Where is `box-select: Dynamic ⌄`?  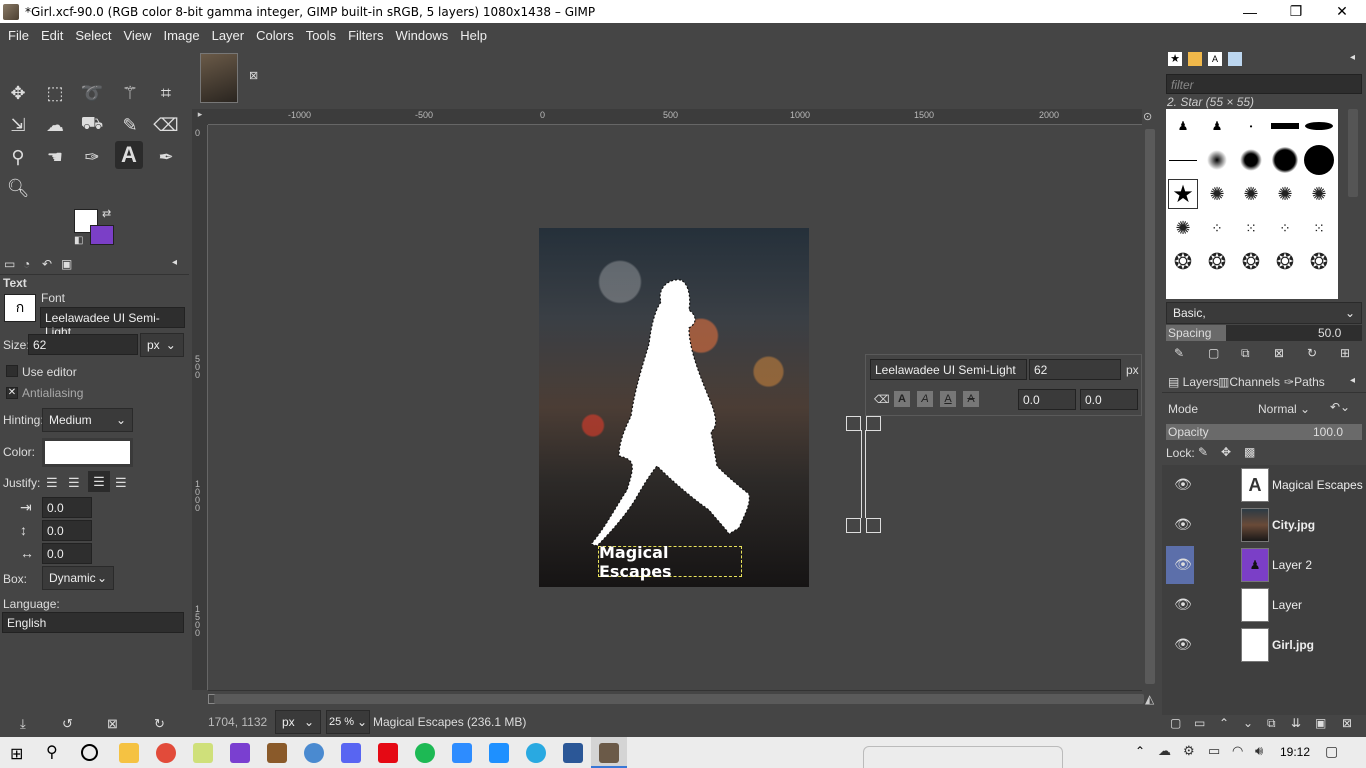
box-select: Dynamic ⌄ is located at coordinates (78, 578).